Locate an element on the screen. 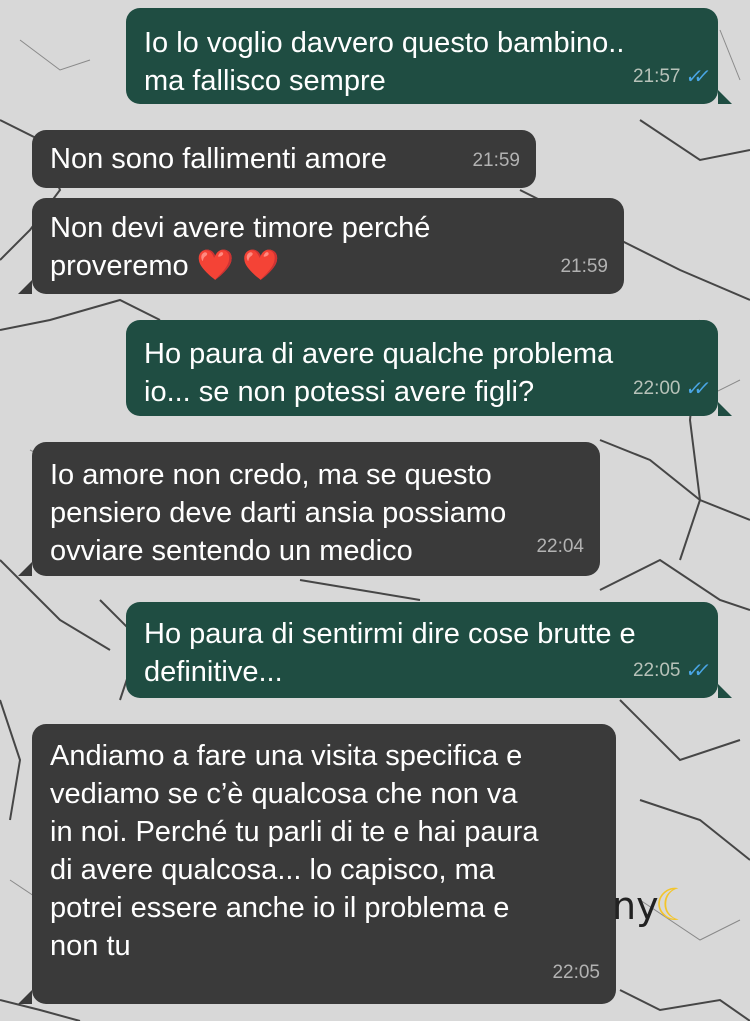 The image size is (750, 1021). message-meta: 22:05 ✓✓ is located at coordinates (668, 671).